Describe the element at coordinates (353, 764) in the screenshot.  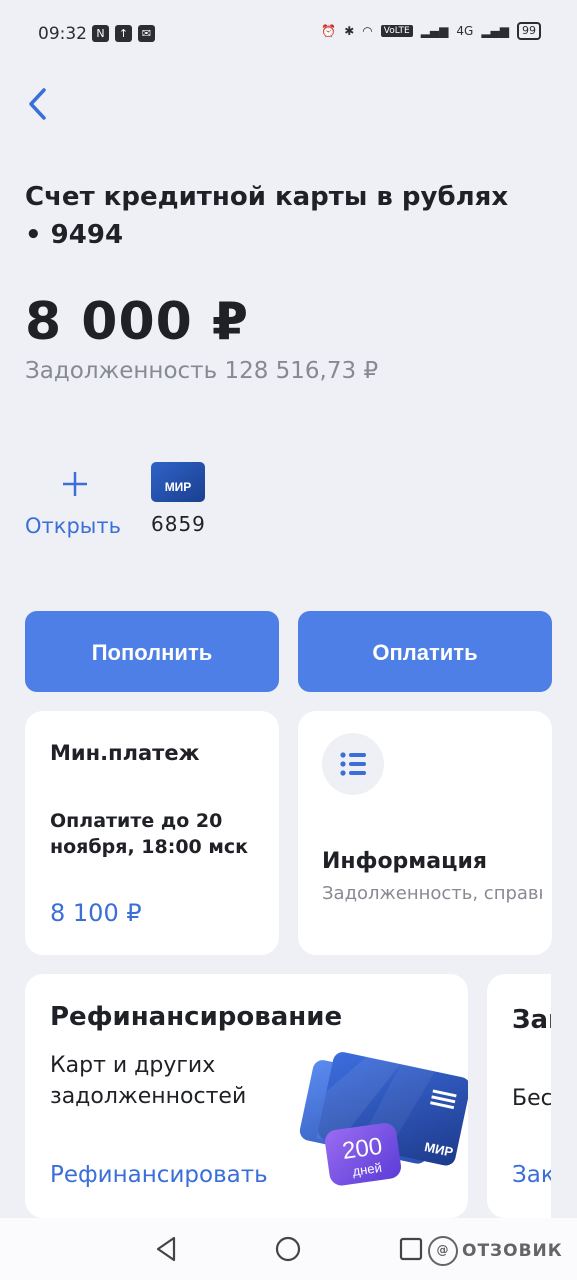
I see `list-icon` at that location.